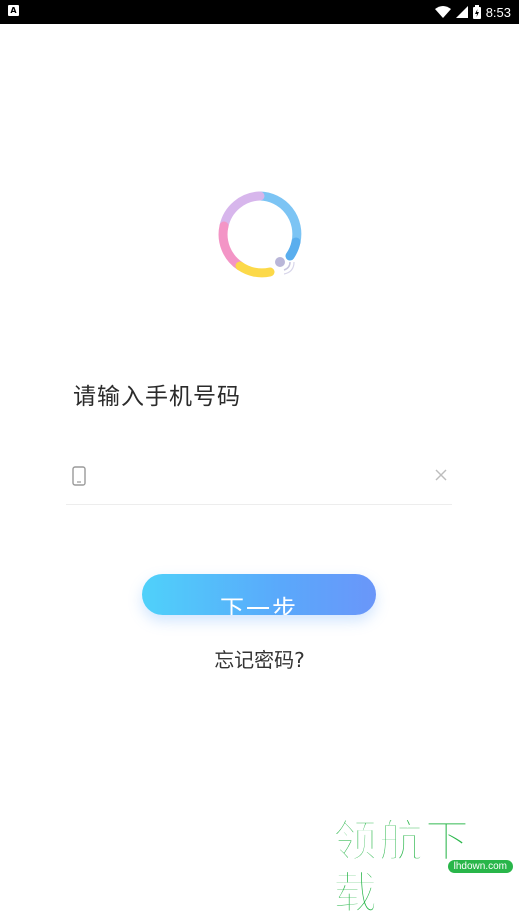  I want to click on next-step-button: 下一步, so click(259, 594).